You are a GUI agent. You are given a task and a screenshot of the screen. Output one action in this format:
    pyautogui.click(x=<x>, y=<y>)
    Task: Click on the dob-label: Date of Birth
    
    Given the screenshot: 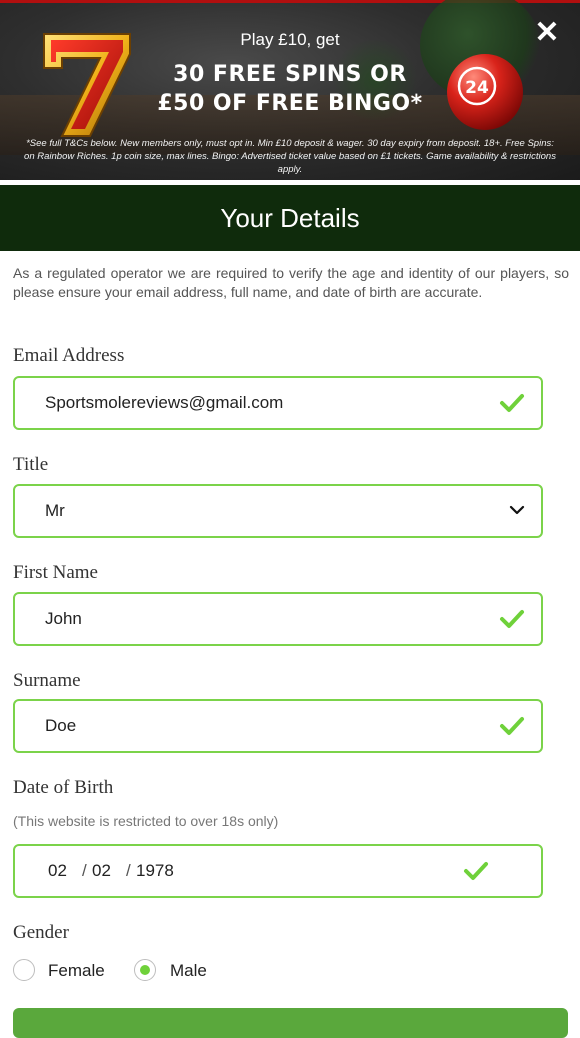 What is the action you would take?
    pyautogui.click(x=63, y=787)
    